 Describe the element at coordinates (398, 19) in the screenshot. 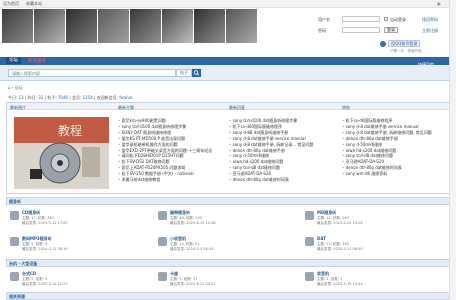

I see `auto-login-label: 自动登录` at that location.